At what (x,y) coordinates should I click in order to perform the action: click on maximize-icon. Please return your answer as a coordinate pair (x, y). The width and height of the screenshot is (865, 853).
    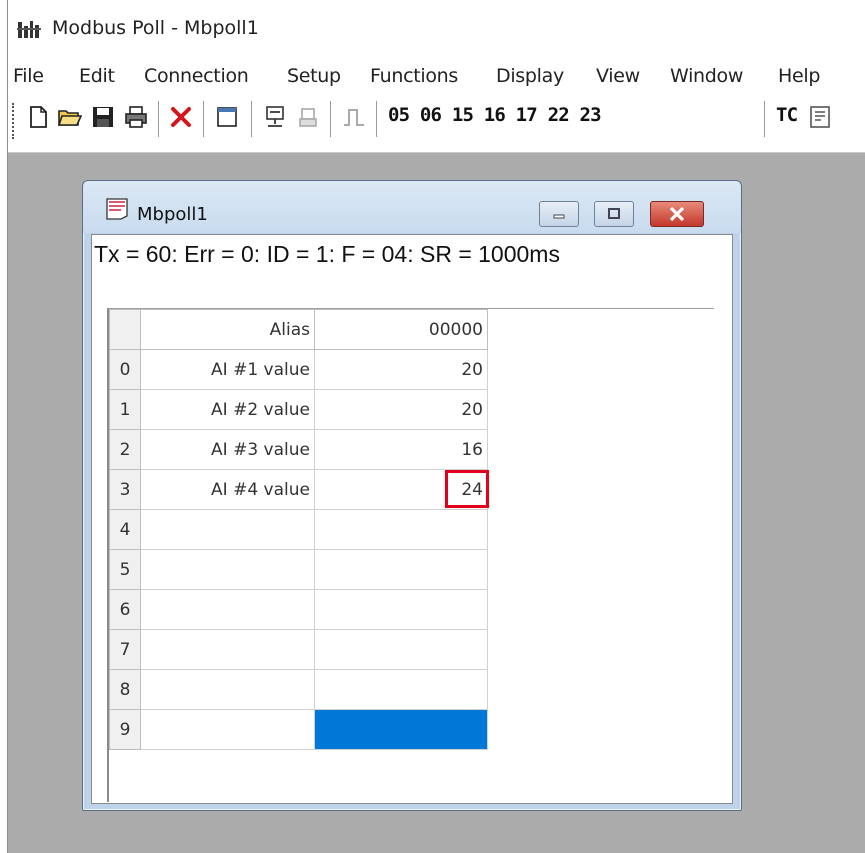
    Looking at the image, I should click on (614, 213).